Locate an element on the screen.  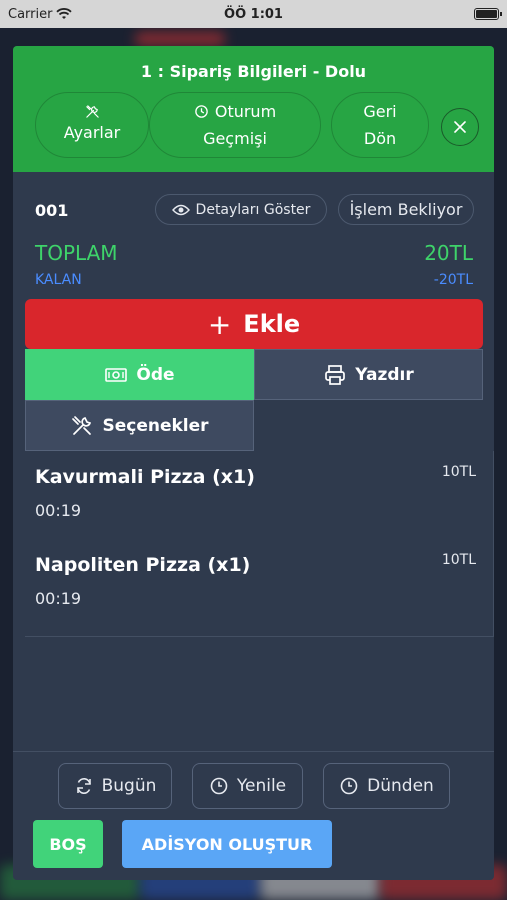
refresh-icon is located at coordinates (83, 786).